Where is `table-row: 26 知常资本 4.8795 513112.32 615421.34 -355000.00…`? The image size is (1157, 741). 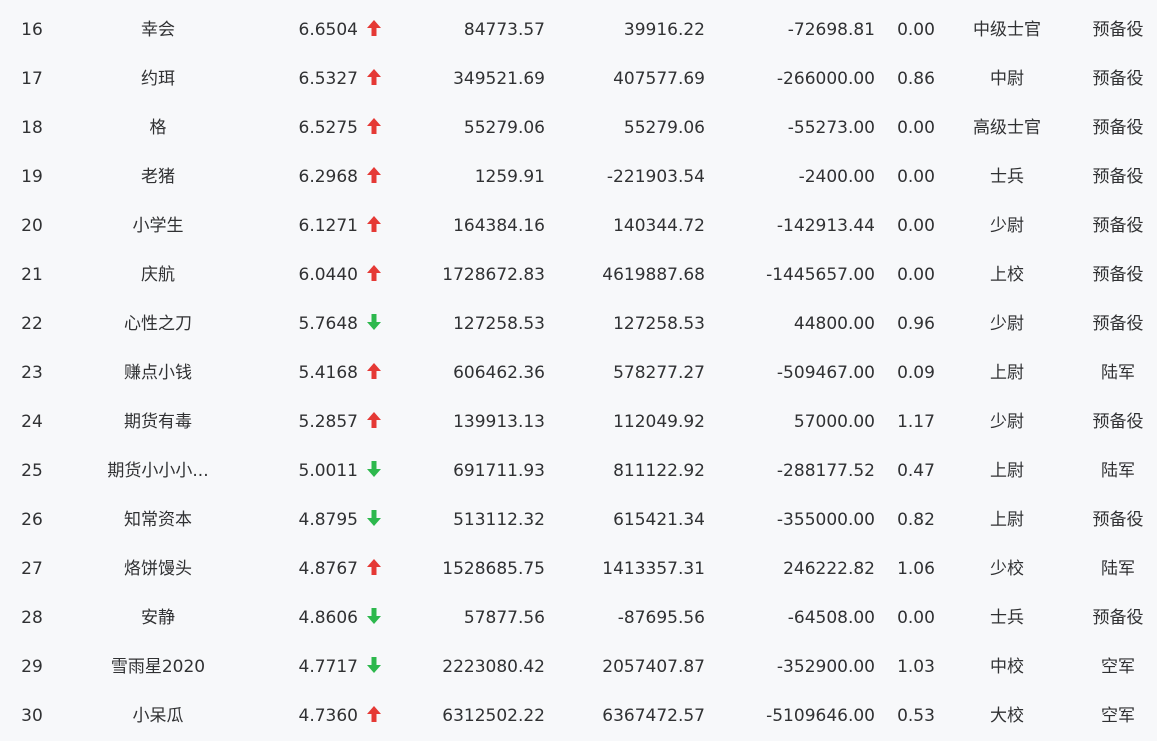 table-row: 26 知常资本 4.8795 513112.32 615421.34 -355000.00… is located at coordinates (578, 520).